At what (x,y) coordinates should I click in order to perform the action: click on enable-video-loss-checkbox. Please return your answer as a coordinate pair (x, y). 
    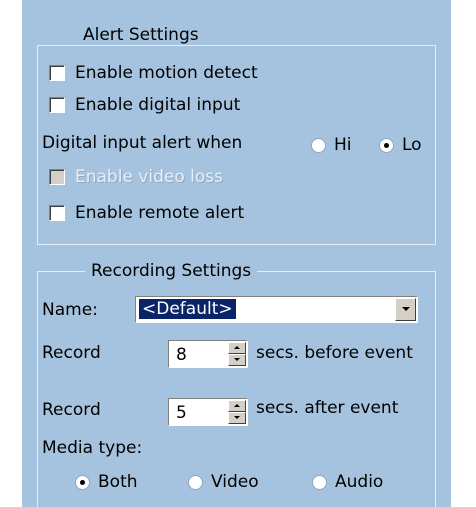
    Looking at the image, I should click on (57, 177).